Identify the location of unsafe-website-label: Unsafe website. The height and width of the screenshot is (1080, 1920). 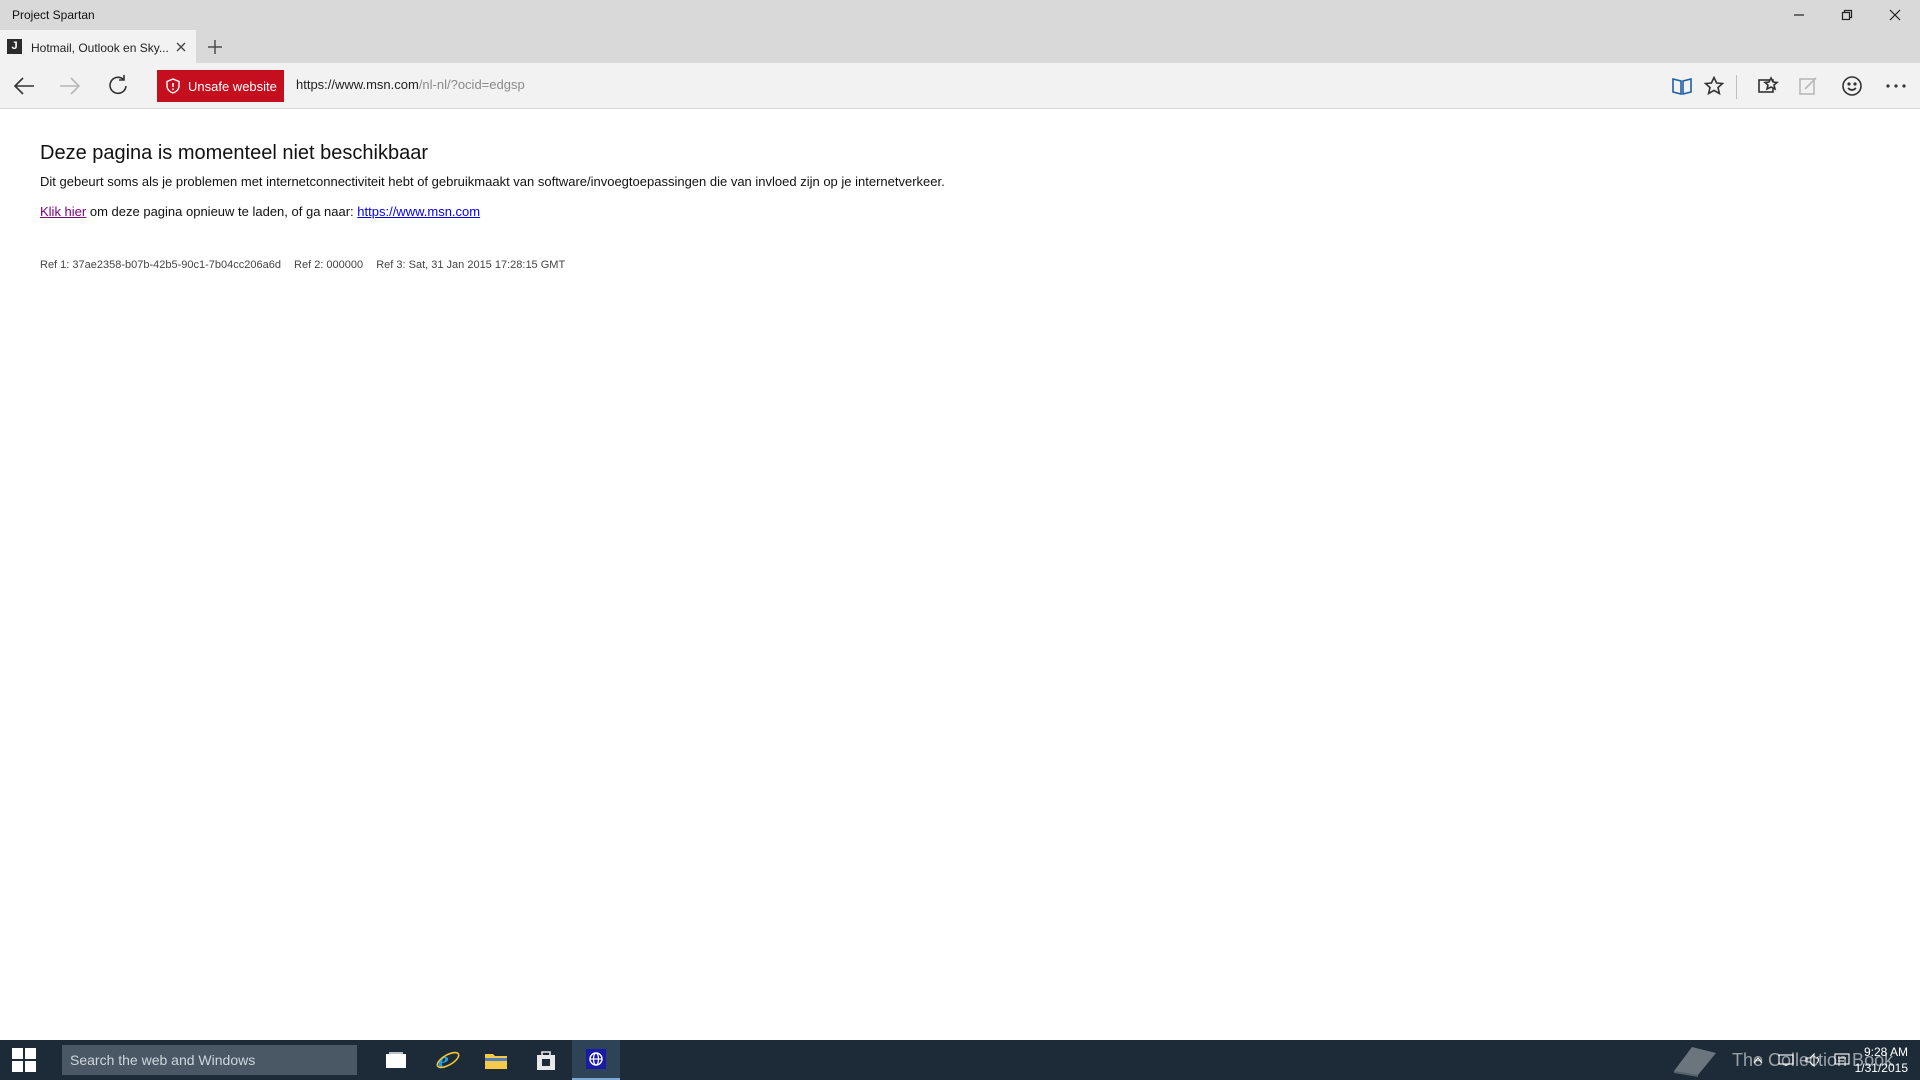
(232, 86).